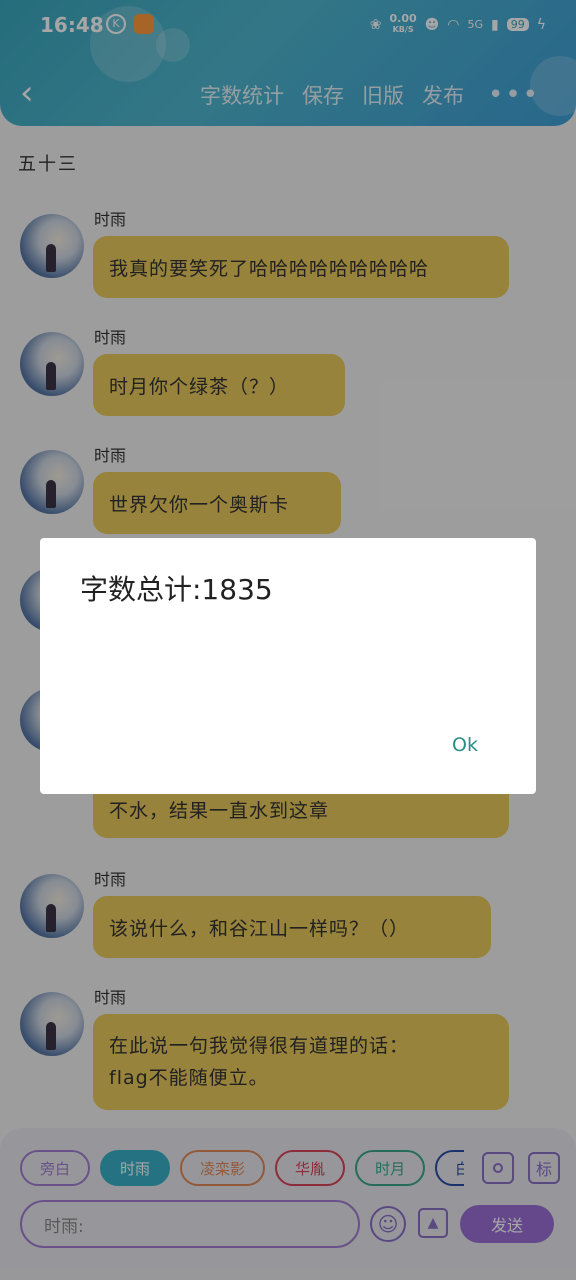 Image resolution: width=576 pixels, height=1280 pixels. What do you see at coordinates (176, 589) in the screenshot?
I see `dialog-message: 字数总计:1835` at bounding box center [176, 589].